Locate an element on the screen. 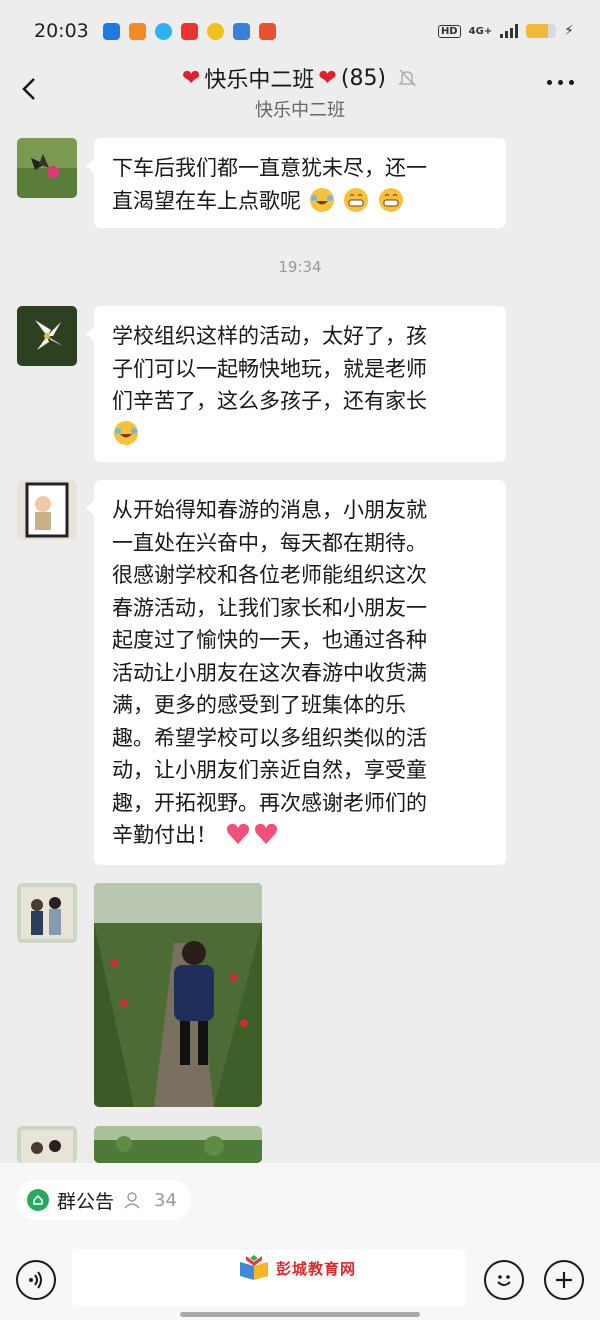 The height and width of the screenshot is (1320, 600). message-bubble: 下车后我们都一直意犹未尽，还一 直渴望在车上点歌呢 is located at coordinates (296, 183).